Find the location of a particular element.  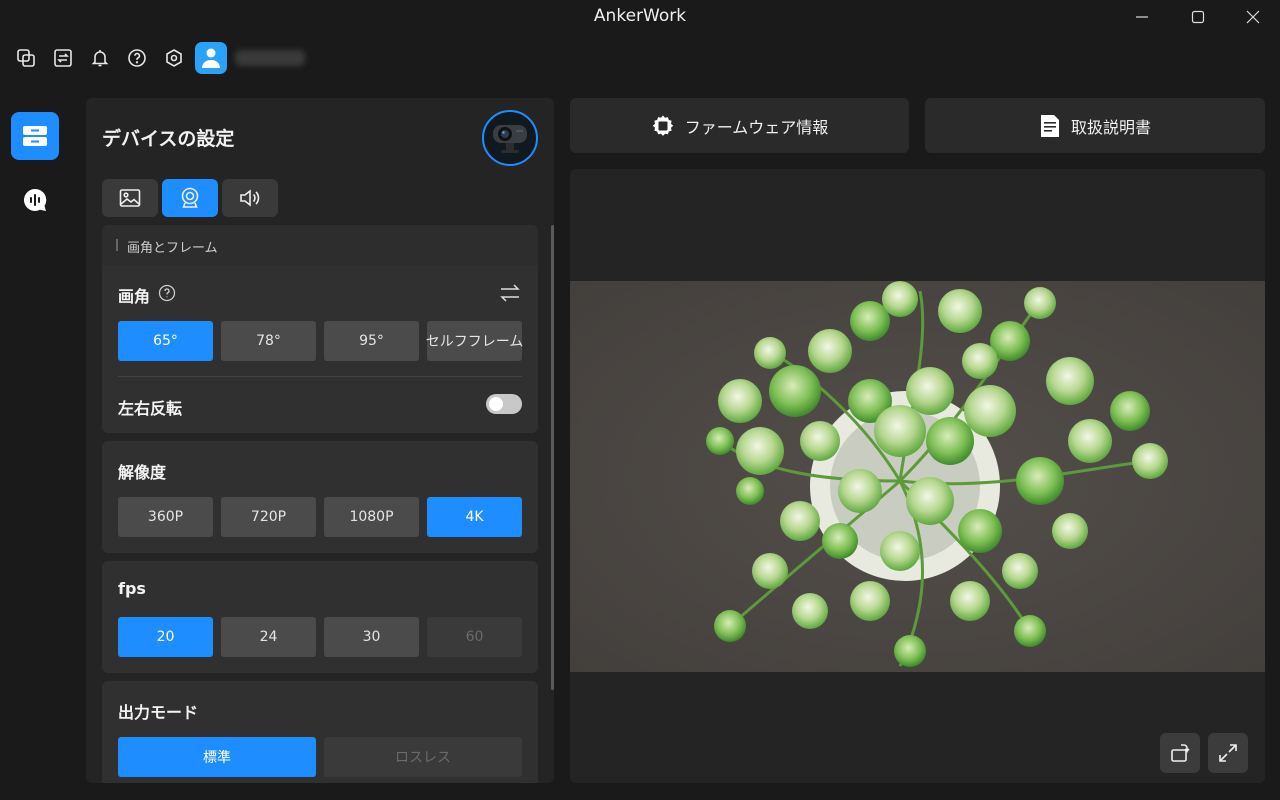

tab-audio is located at coordinates (250, 198).